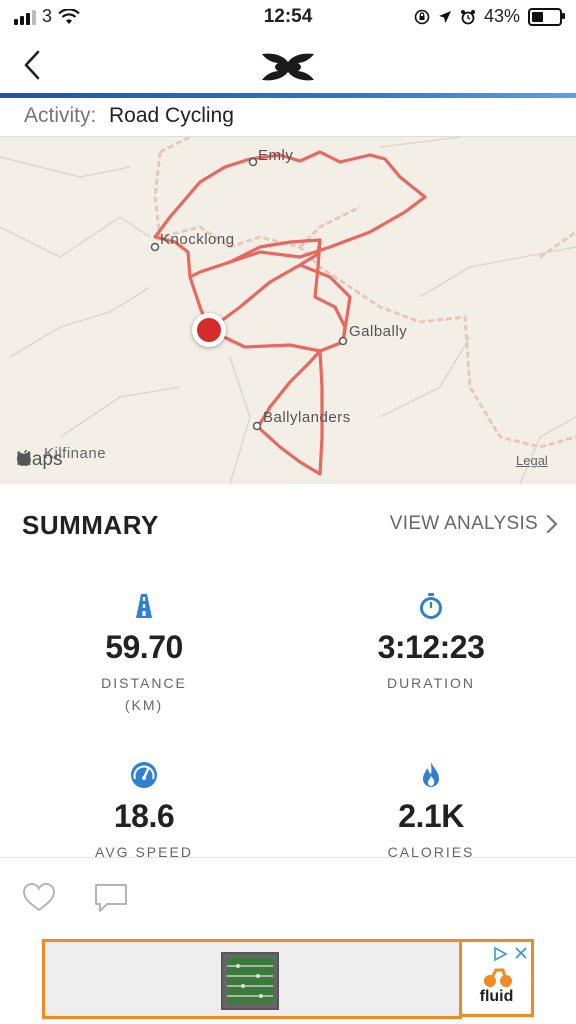 Image resolution: width=576 pixels, height=1024 pixels. What do you see at coordinates (144, 775) in the screenshot?
I see `speedometer-icon` at bounding box center [144, 775].